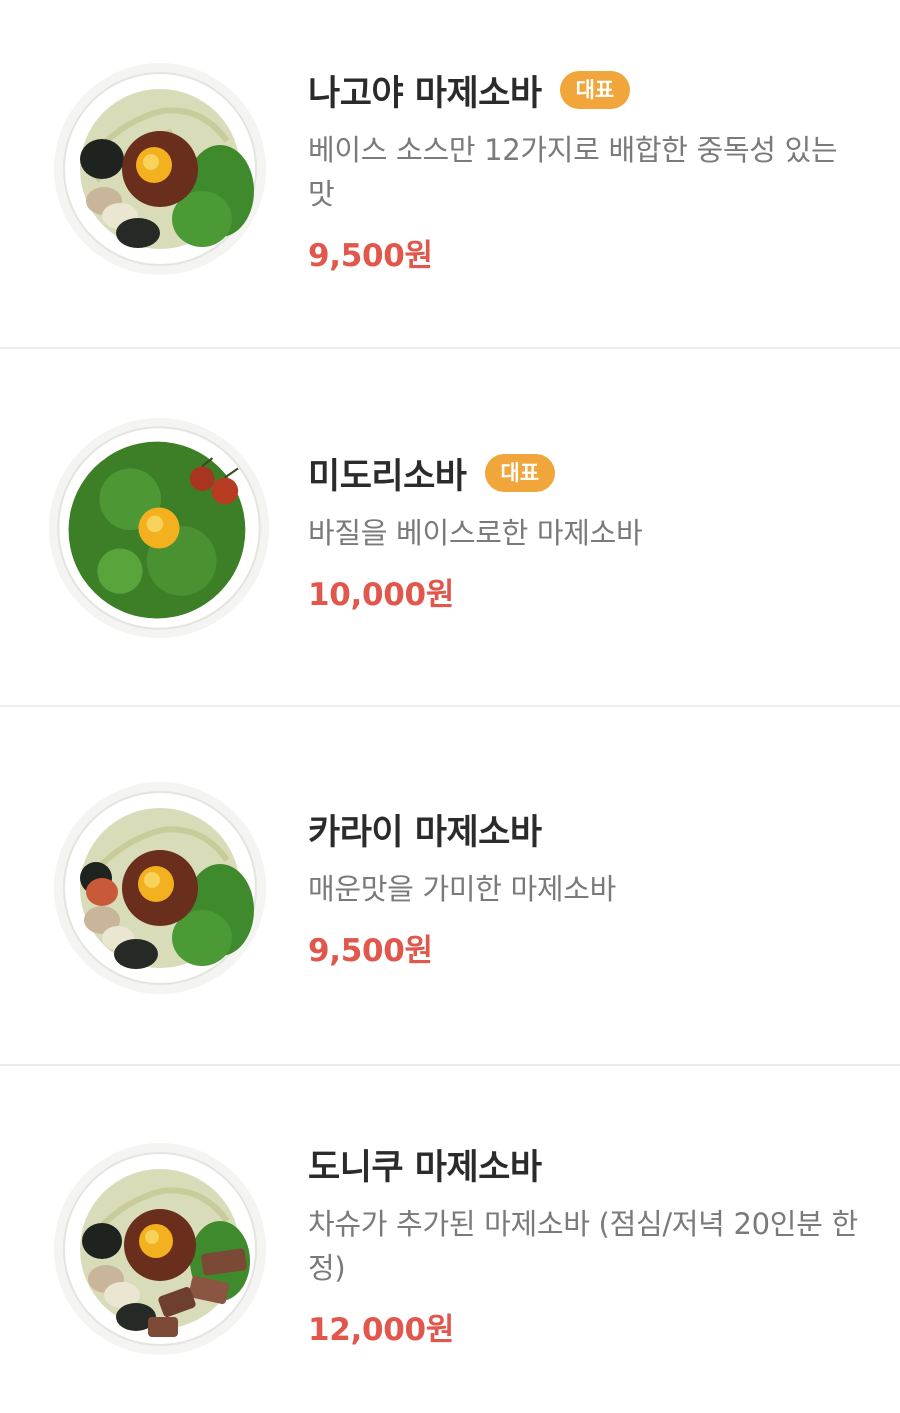  Describe the element at coordinates (387, 476) in the screenshot. I see `menu-item-name: 미도리소바` at that location.